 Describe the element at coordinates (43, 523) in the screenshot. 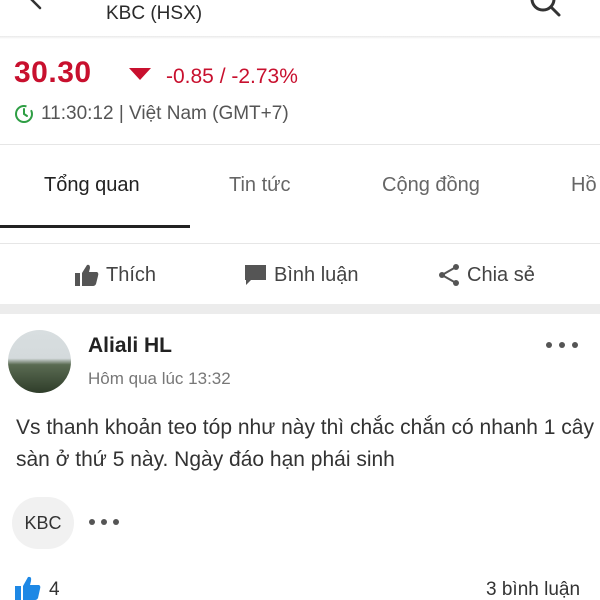

I see `stock-tag-chip: KBC` at that location.